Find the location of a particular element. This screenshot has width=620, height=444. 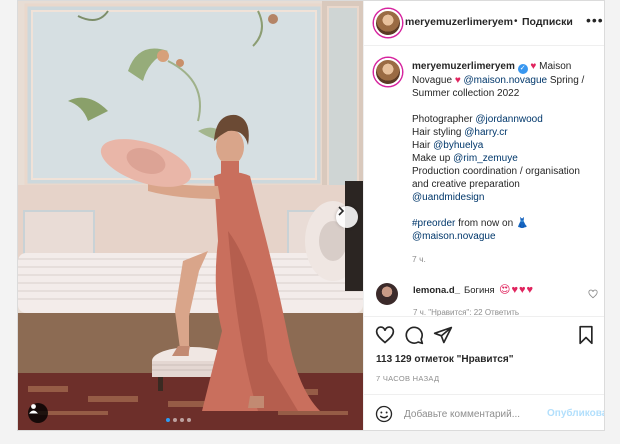

caption-avatar is located at coordinates (388, 72).